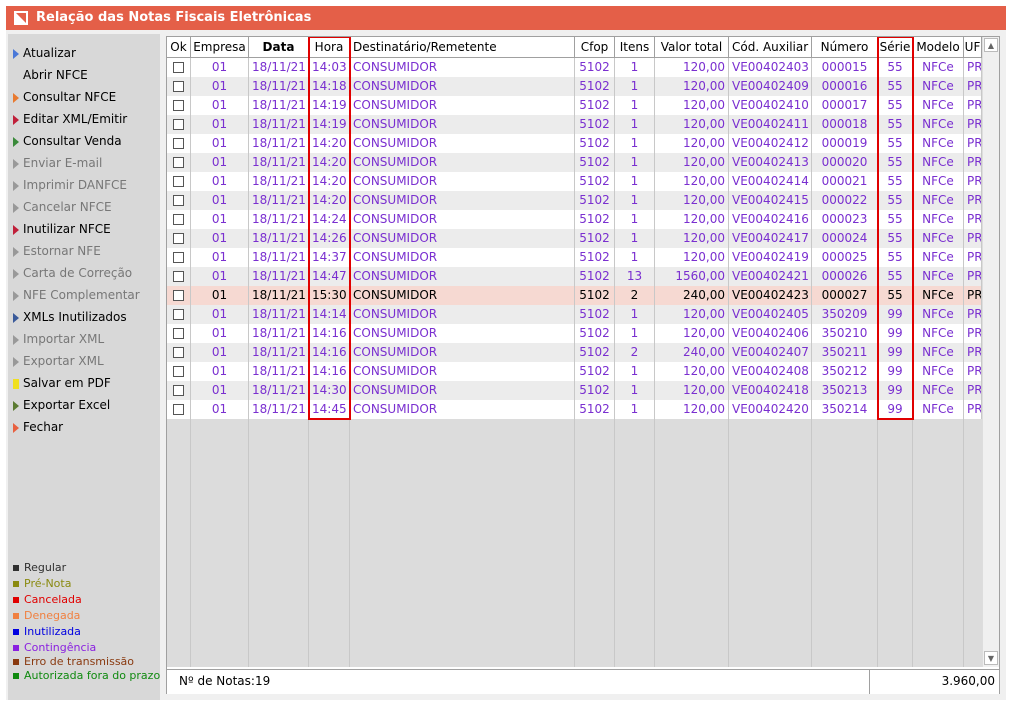  Describe the element at coordinates (62, 207) in the screenshot. I see `sidebar-item-cancelar-nfce: Cancelar NFCE` at that location.